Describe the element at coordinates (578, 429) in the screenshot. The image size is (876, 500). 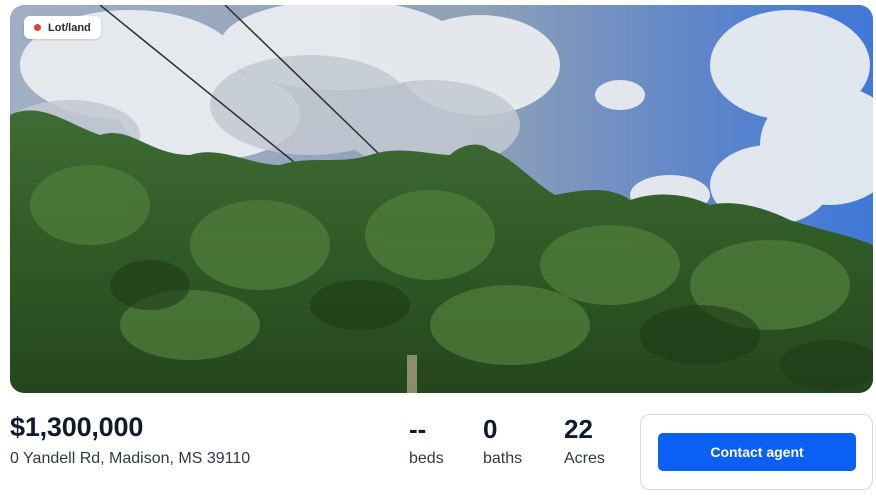
I see `acres-value: 22` at that location.